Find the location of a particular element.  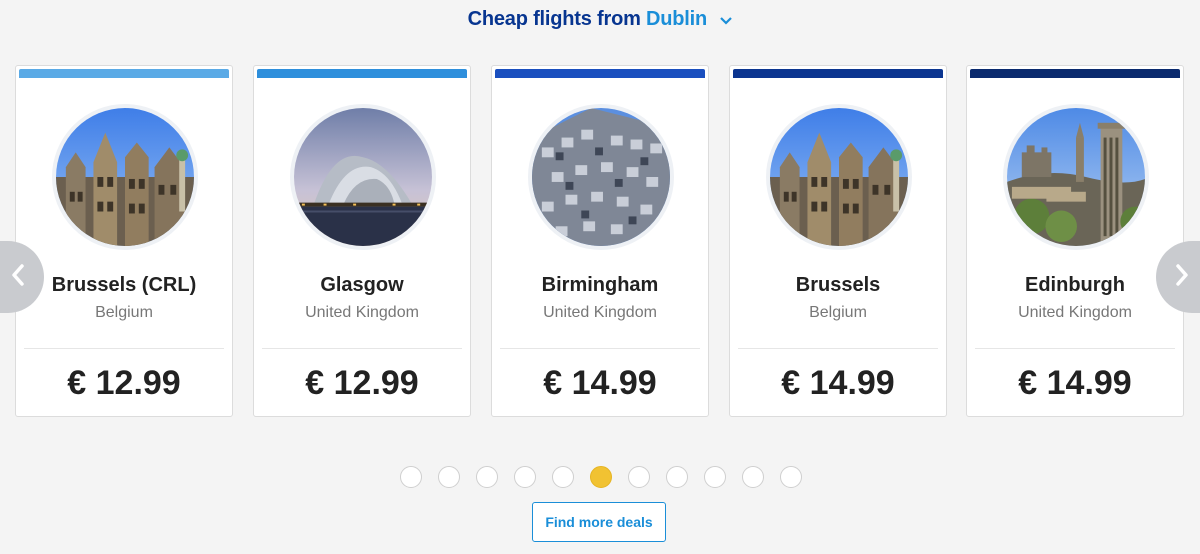

destination-card: Birmingham United Kingdom € 14.99 is located at coordinates (600, 241).